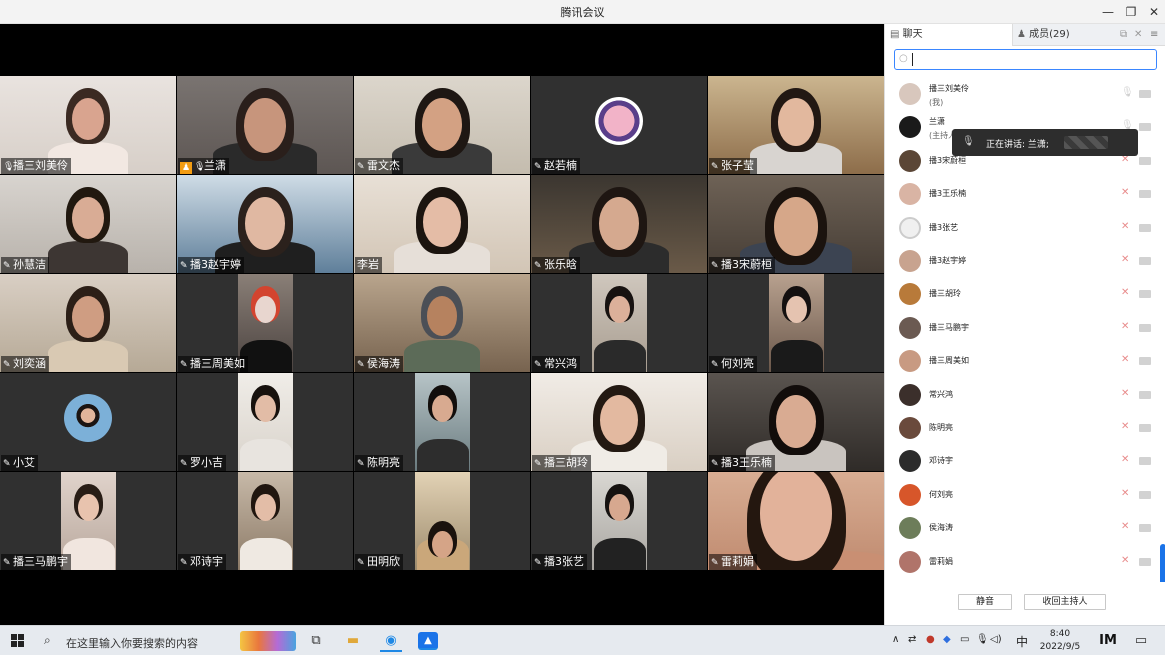 This screenshot has width=1165, height=655. What do you see at coordinates (442, 521) in the screenshot?
I see `video-tile: ✎ 田明欣` at bounding box center [442, 521].